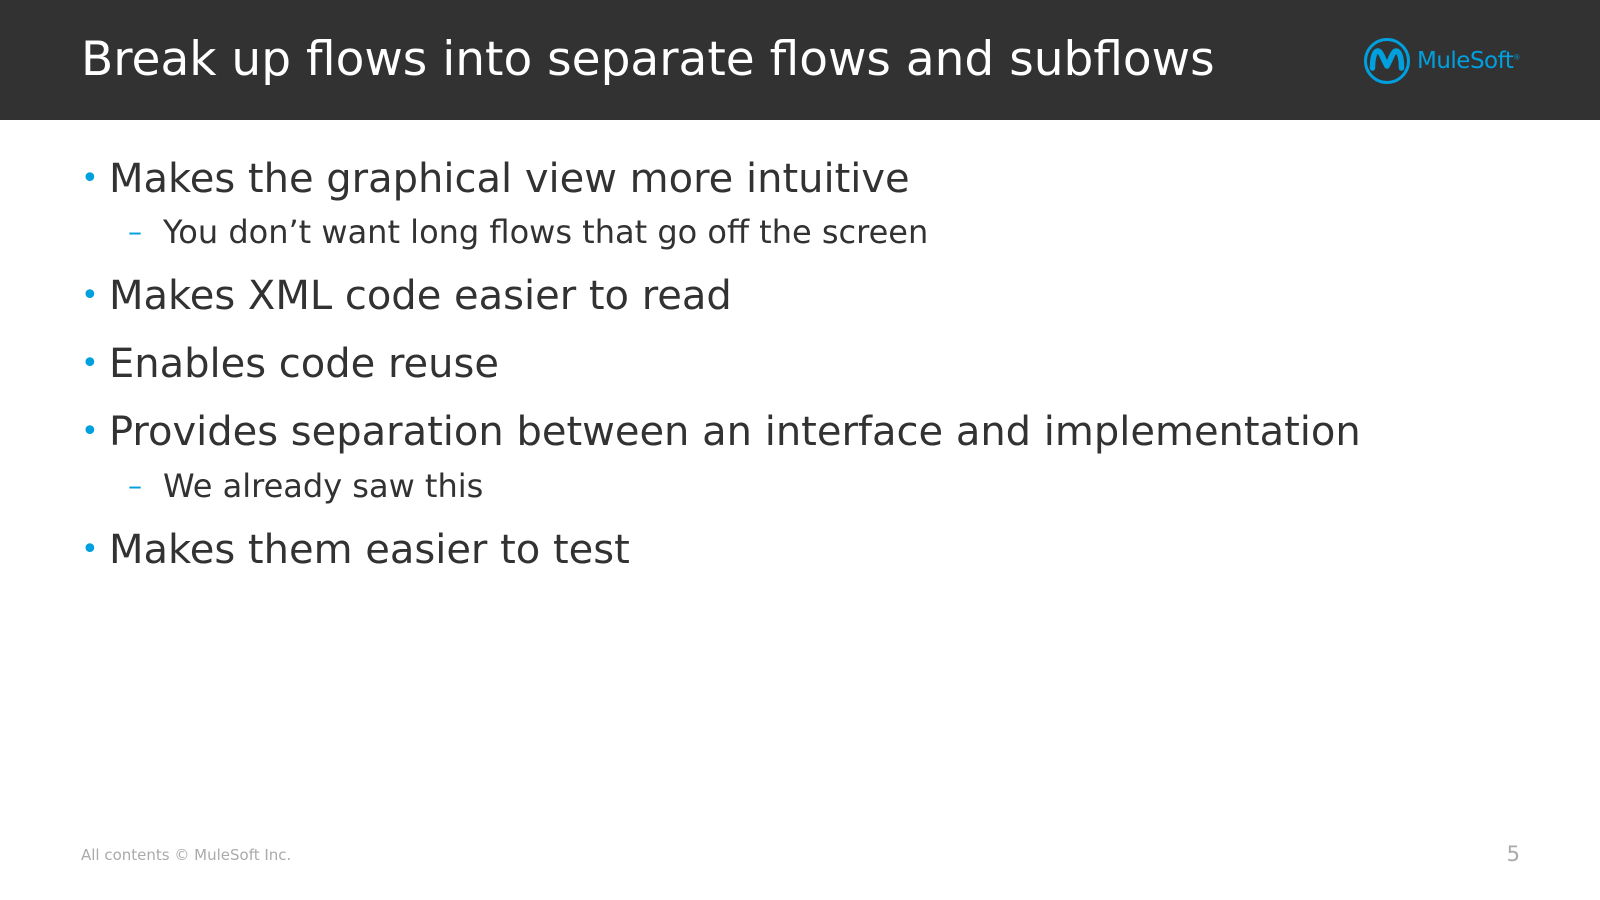 The height and width of the screenshot is (900, 1600). I want to click on logo-wordmark: MuleSoft®, so click(1468, 61).